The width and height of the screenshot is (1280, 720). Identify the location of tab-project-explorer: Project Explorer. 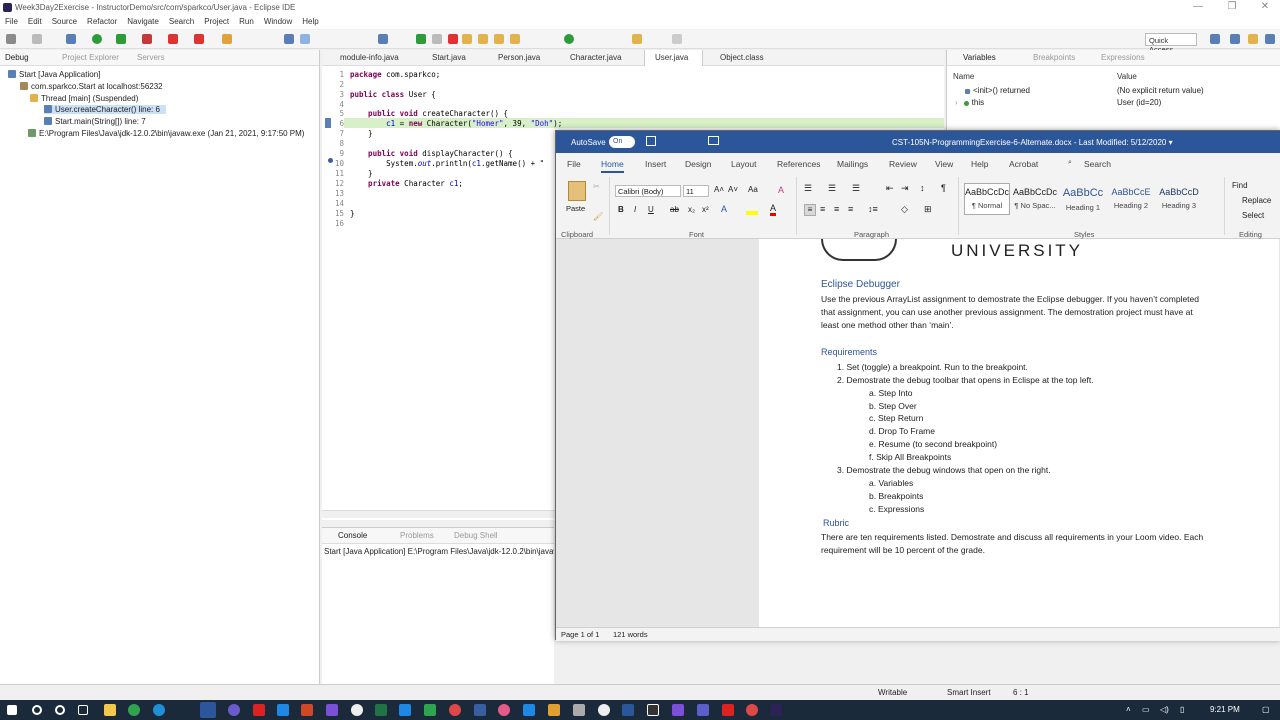
(90, 57).